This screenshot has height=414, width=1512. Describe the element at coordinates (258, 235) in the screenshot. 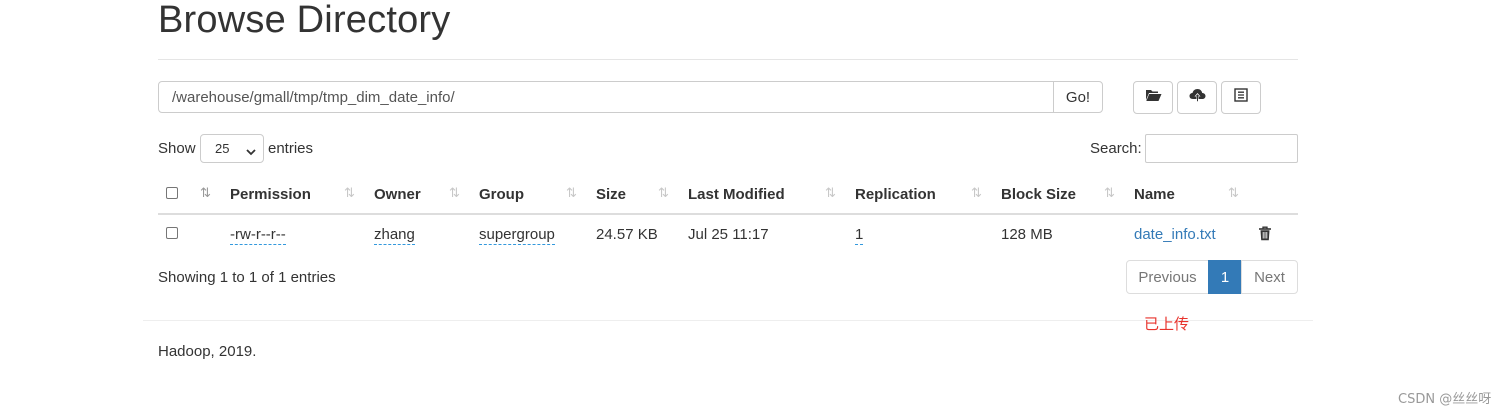

I see `permission-cell: -rw-r--r--` at that location.